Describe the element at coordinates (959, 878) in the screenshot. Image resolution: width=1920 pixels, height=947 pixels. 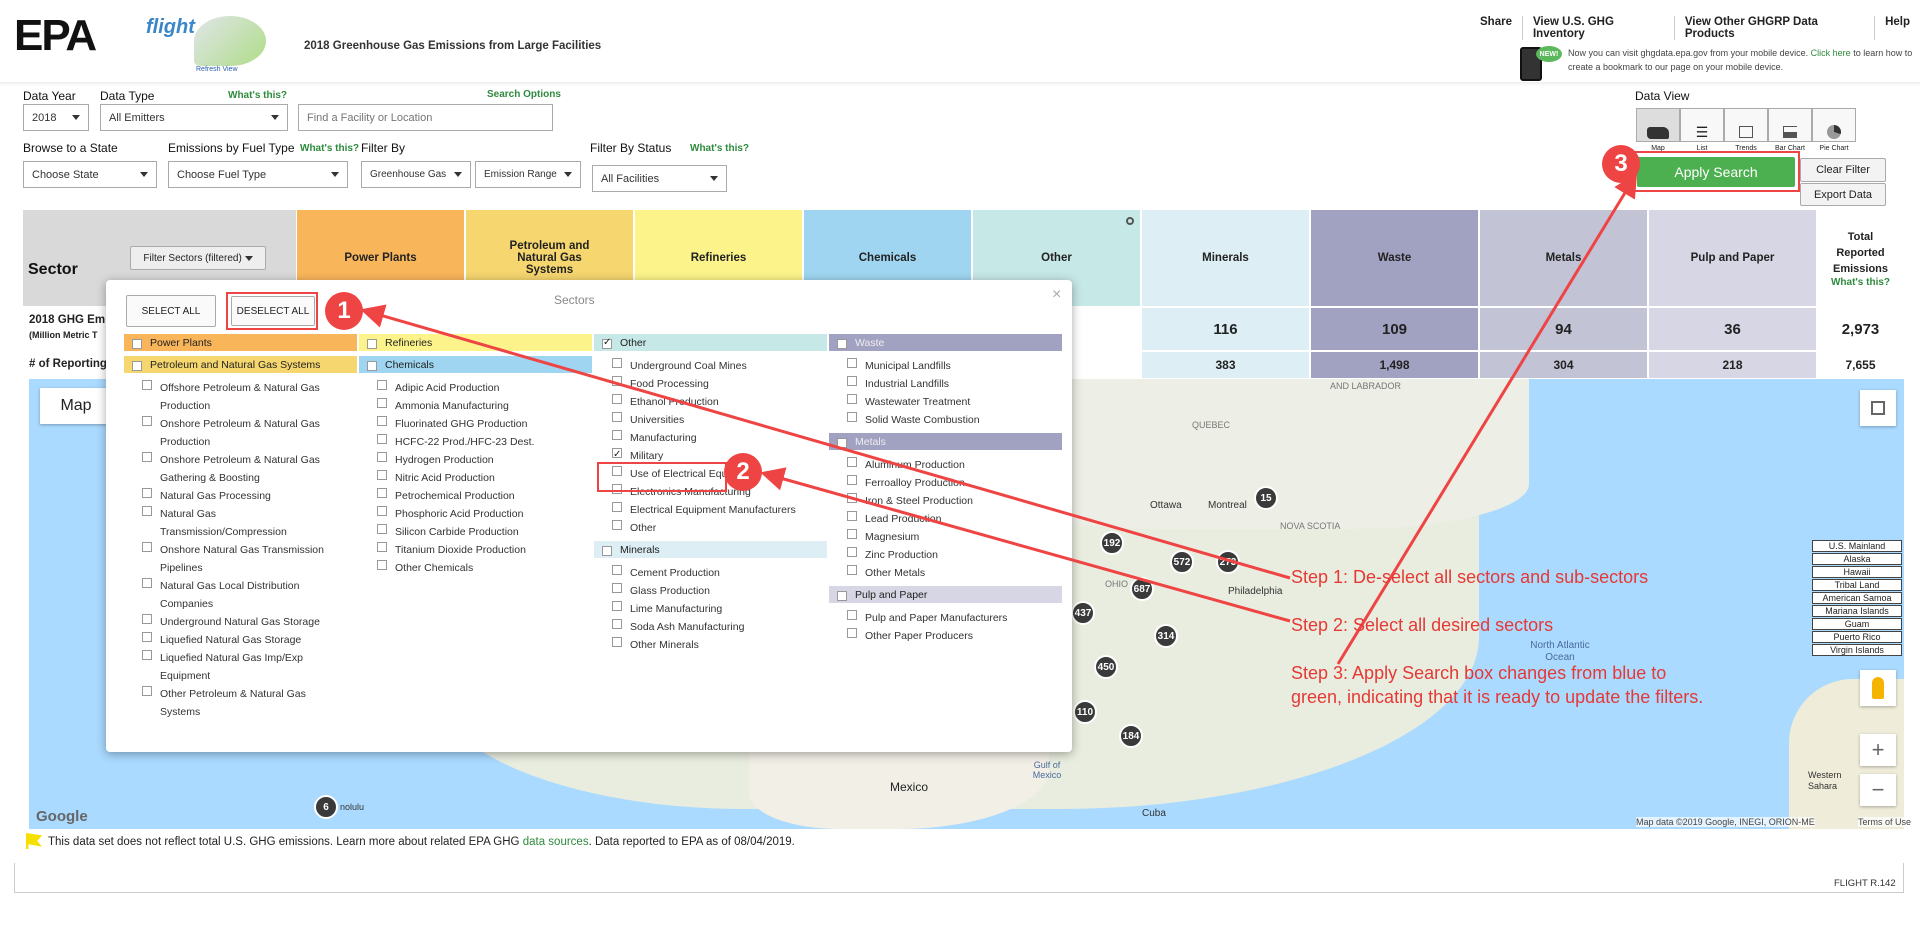
I see `footer-box` at that location.